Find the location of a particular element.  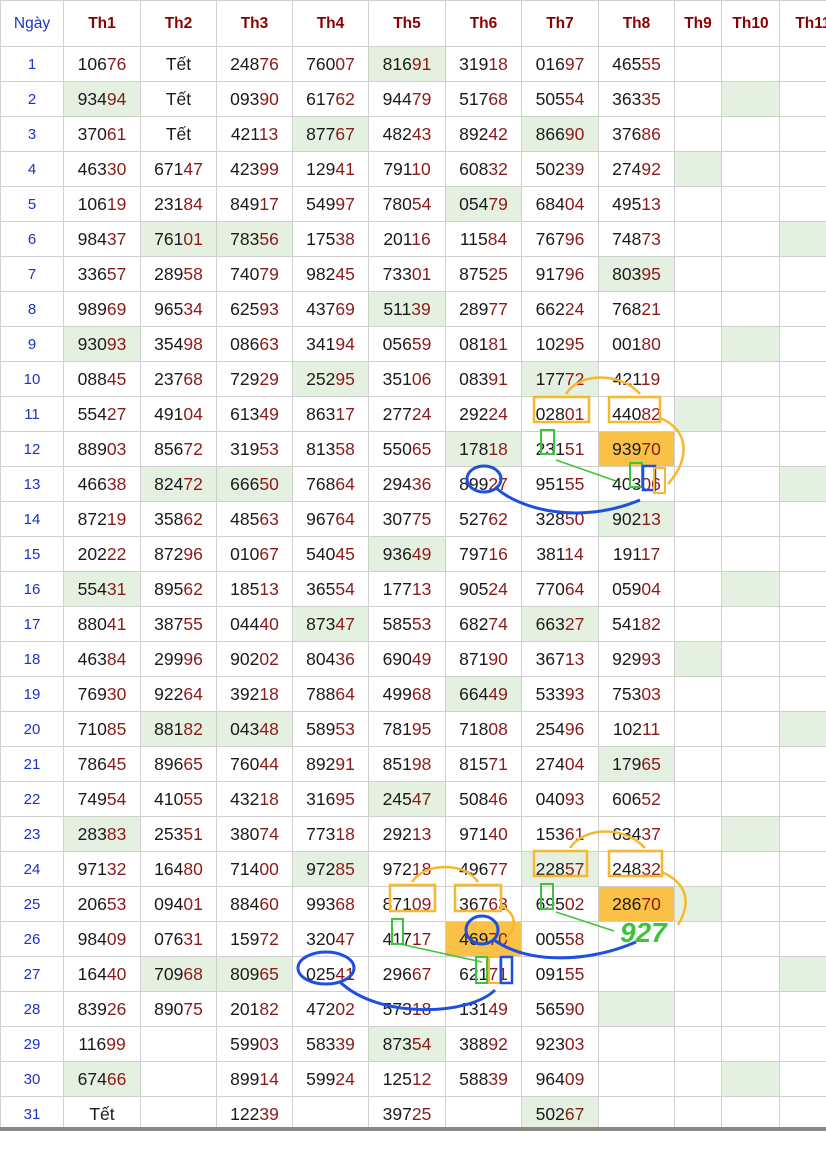

result-cell: 67147 is located at coordinates (178, 169).